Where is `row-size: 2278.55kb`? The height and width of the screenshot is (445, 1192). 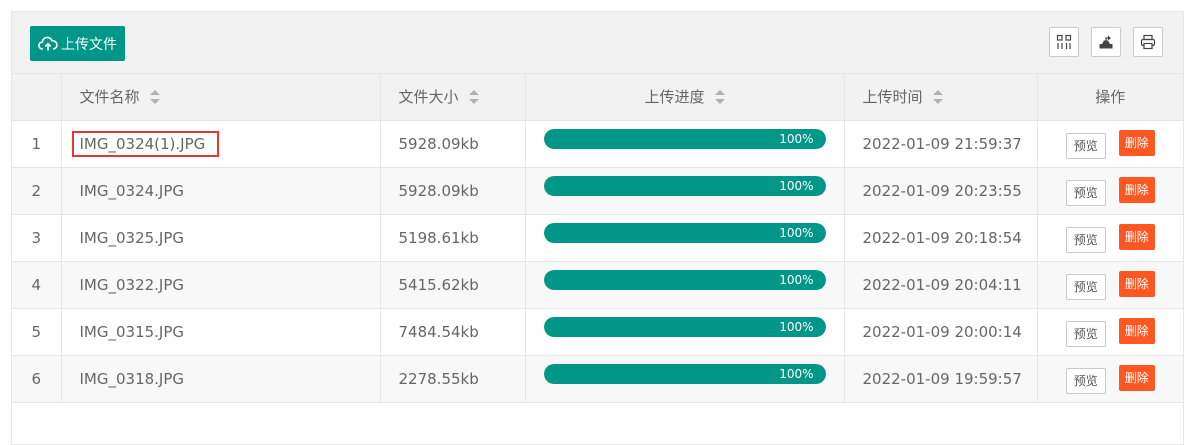 row-size: 2278.55kb is located at coordinates (453, 379).